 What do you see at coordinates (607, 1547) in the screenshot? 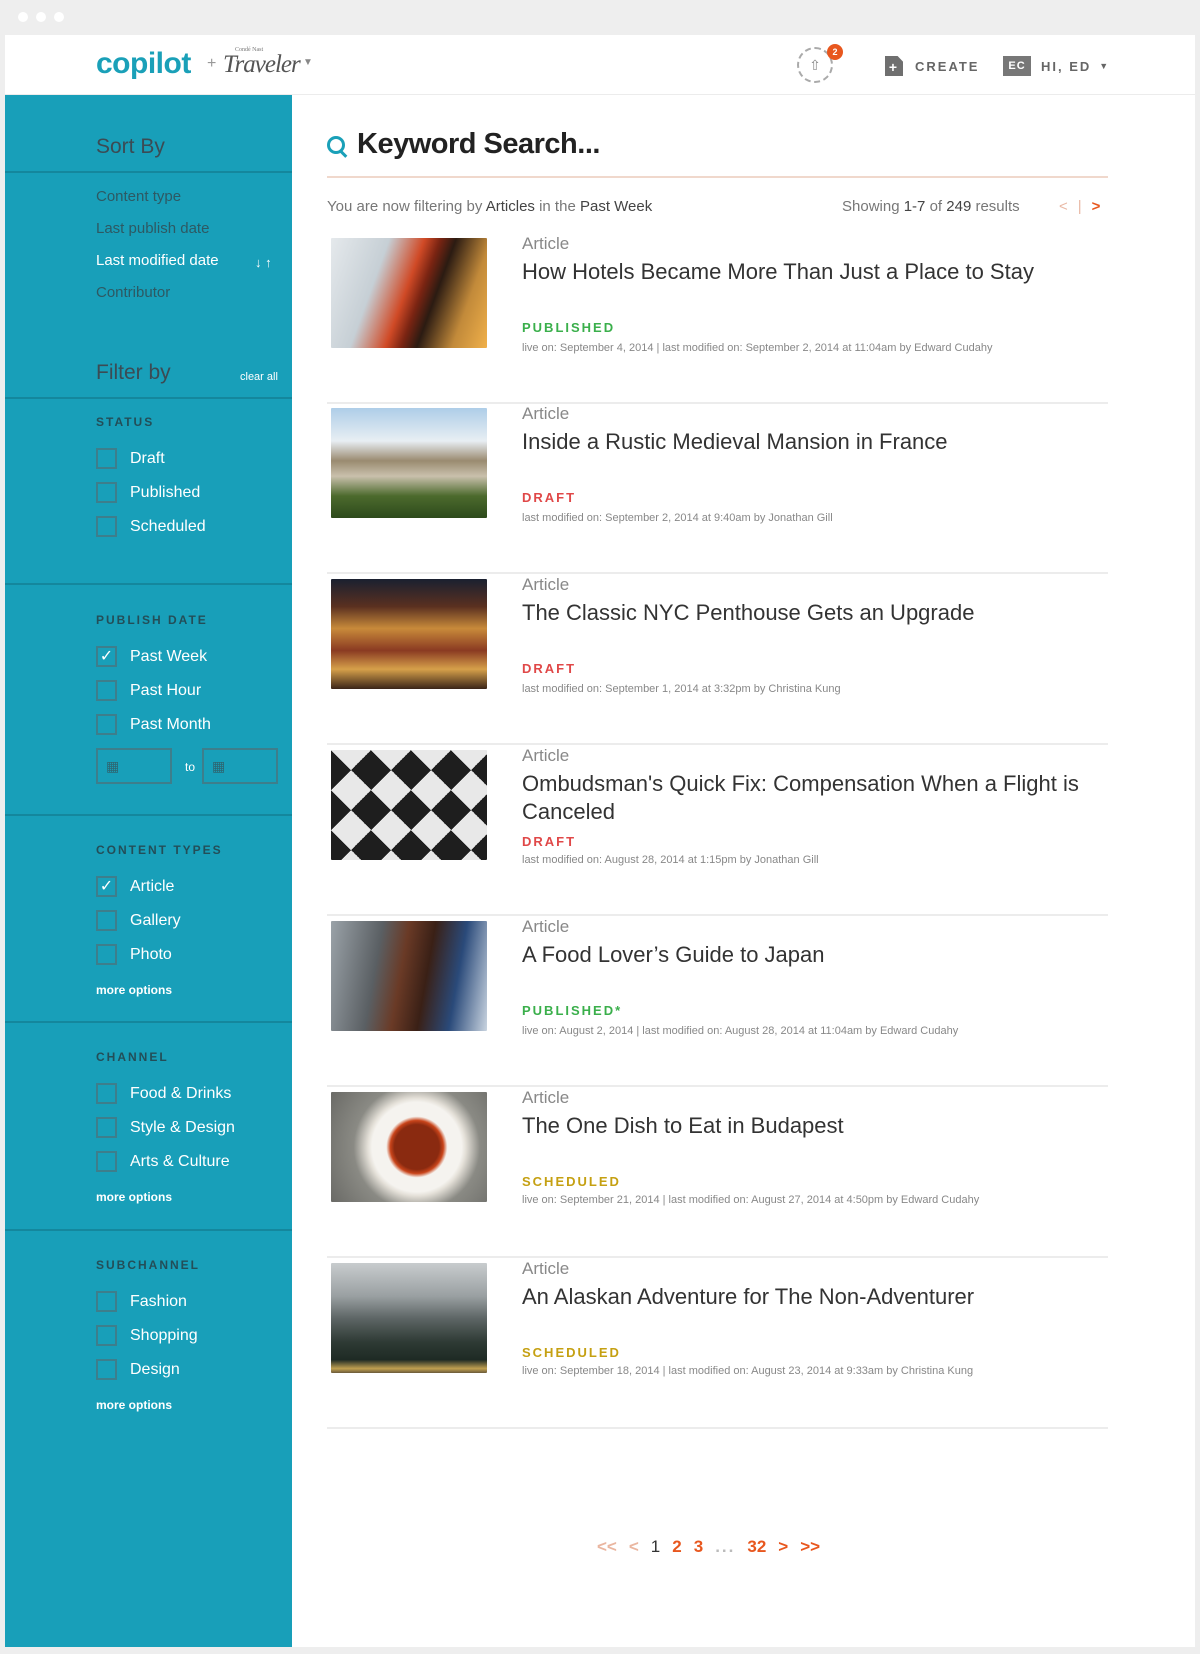
I see `first-page-button: <<` at bounding box center [607, 1547].